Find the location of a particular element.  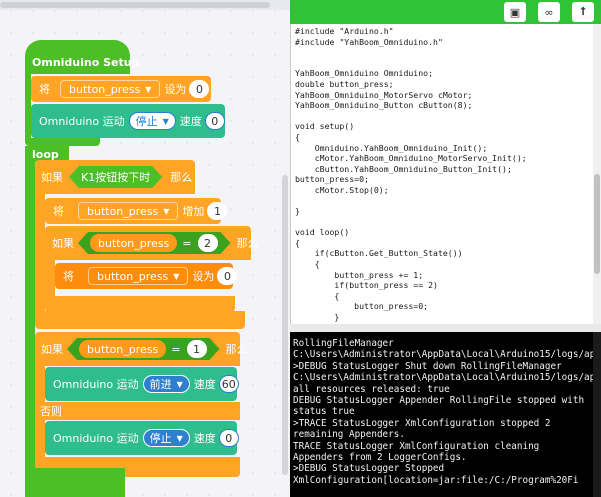

motor-stop-label: Omniduino 运动 is located at coordinates (96, 438).